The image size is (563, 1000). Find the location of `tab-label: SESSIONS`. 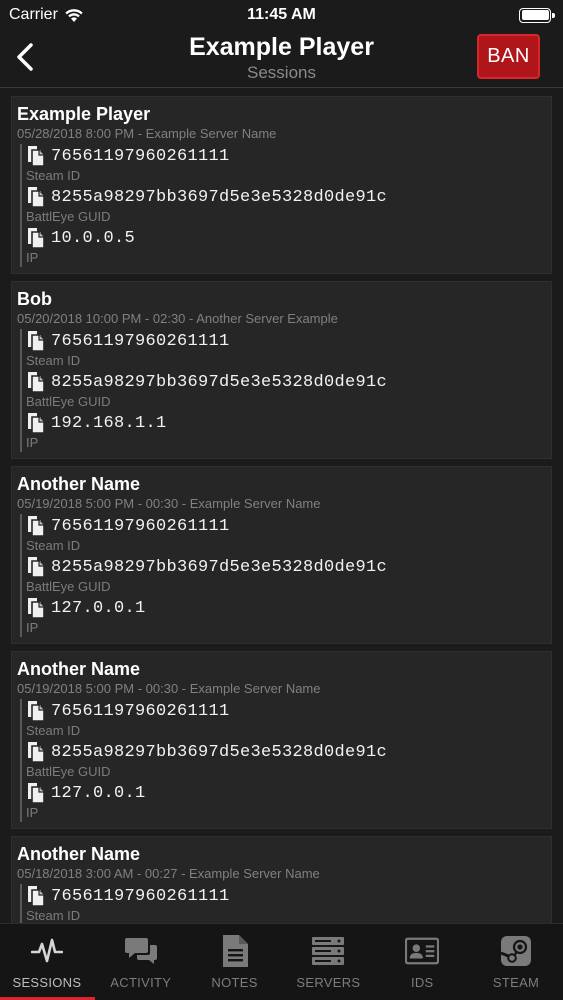

tab-label: SESSIONS is located at coordinates (47, 982).